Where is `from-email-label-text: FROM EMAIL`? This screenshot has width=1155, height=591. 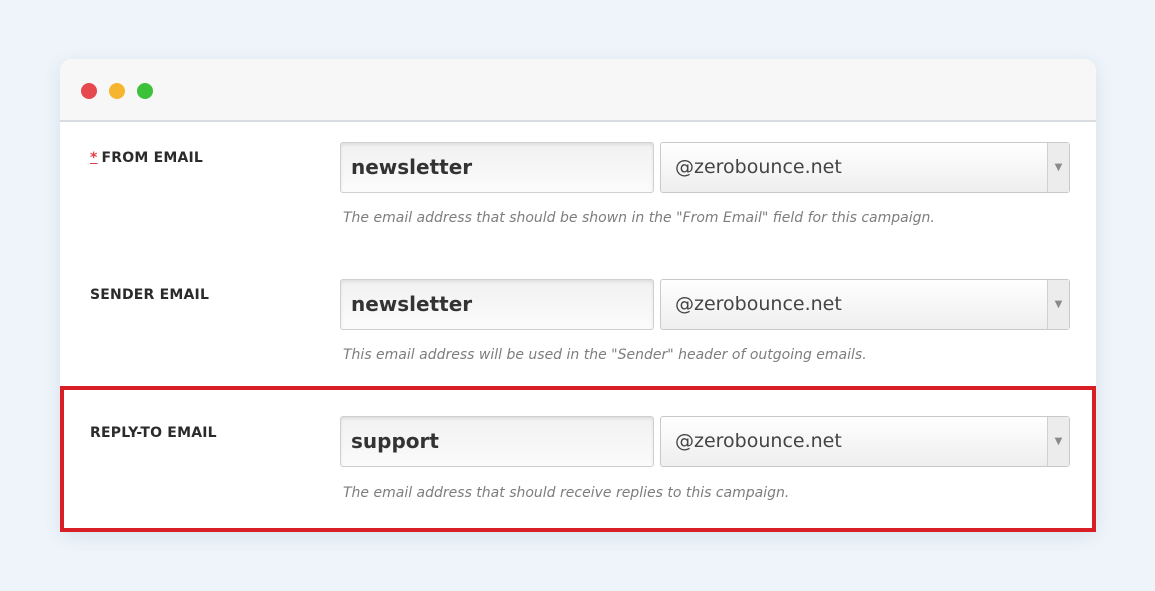
from-email-label-text: FROM EMAIL is located at coordinates (152, 158).